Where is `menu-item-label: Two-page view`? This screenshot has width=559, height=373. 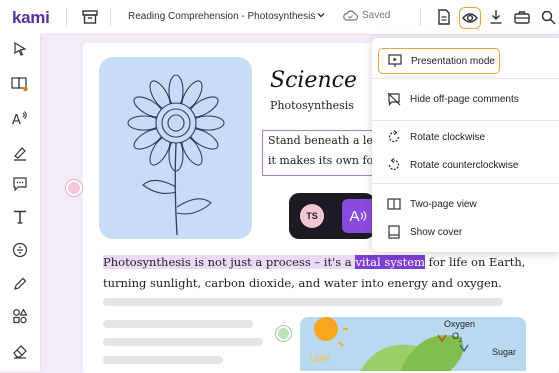 menu-item-label: Two-page view is located at coordinates (443, 204).